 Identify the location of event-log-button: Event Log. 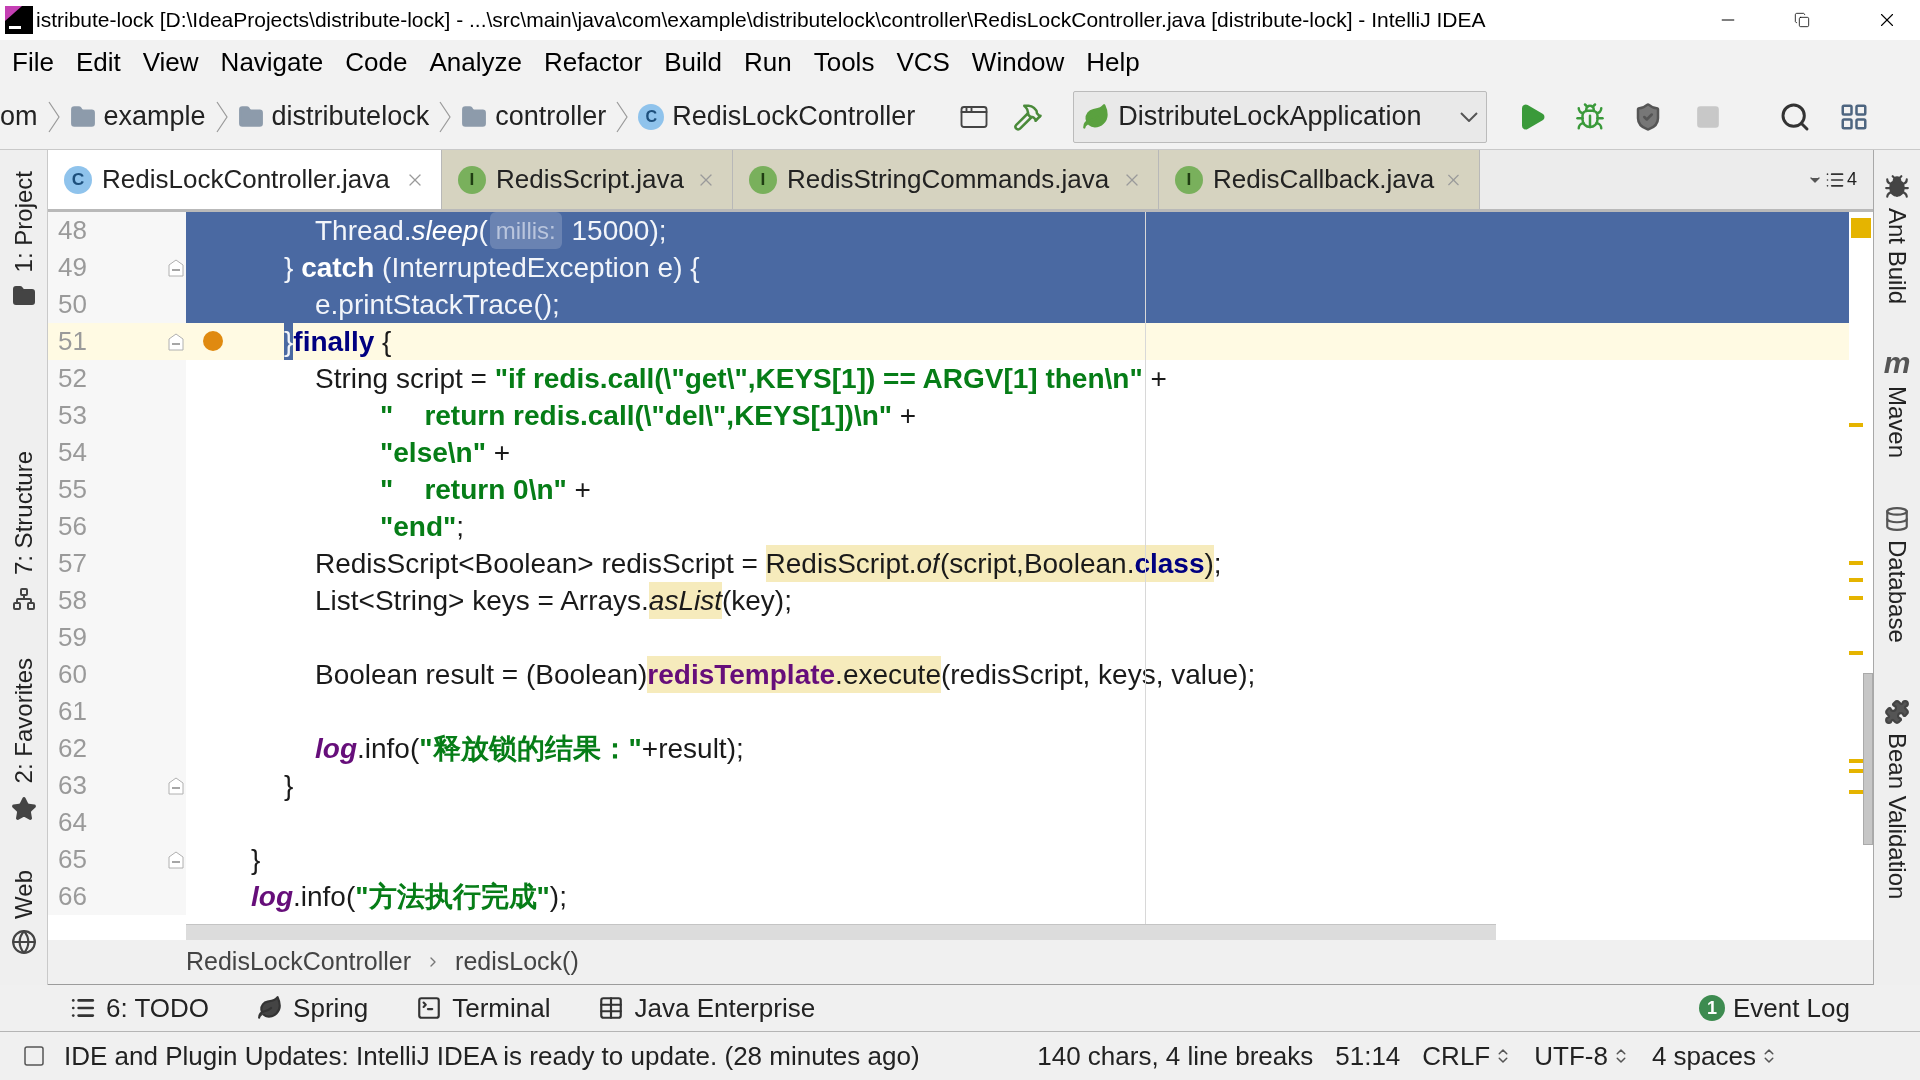
(1791, 1008).